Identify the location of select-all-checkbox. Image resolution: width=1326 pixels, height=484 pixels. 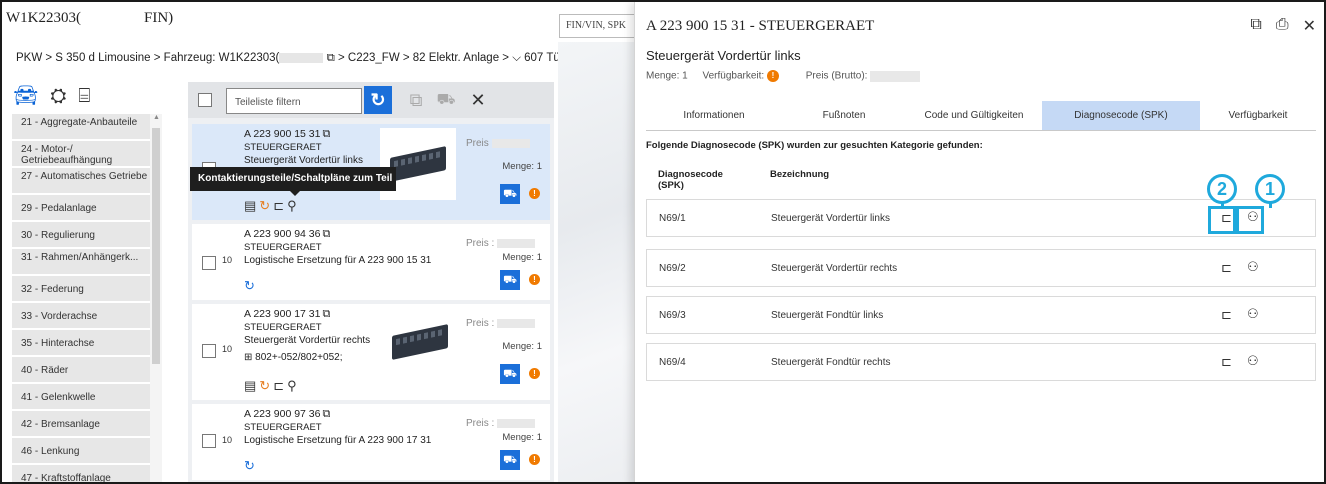
(205, 100).